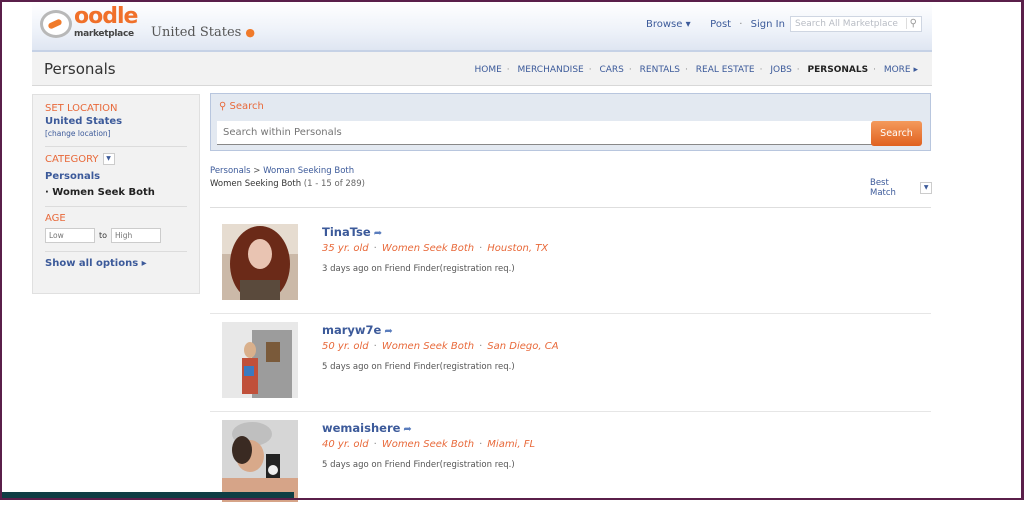  I want to click on global-search-placeholder: Search All Marketplace, so click(846, 24).